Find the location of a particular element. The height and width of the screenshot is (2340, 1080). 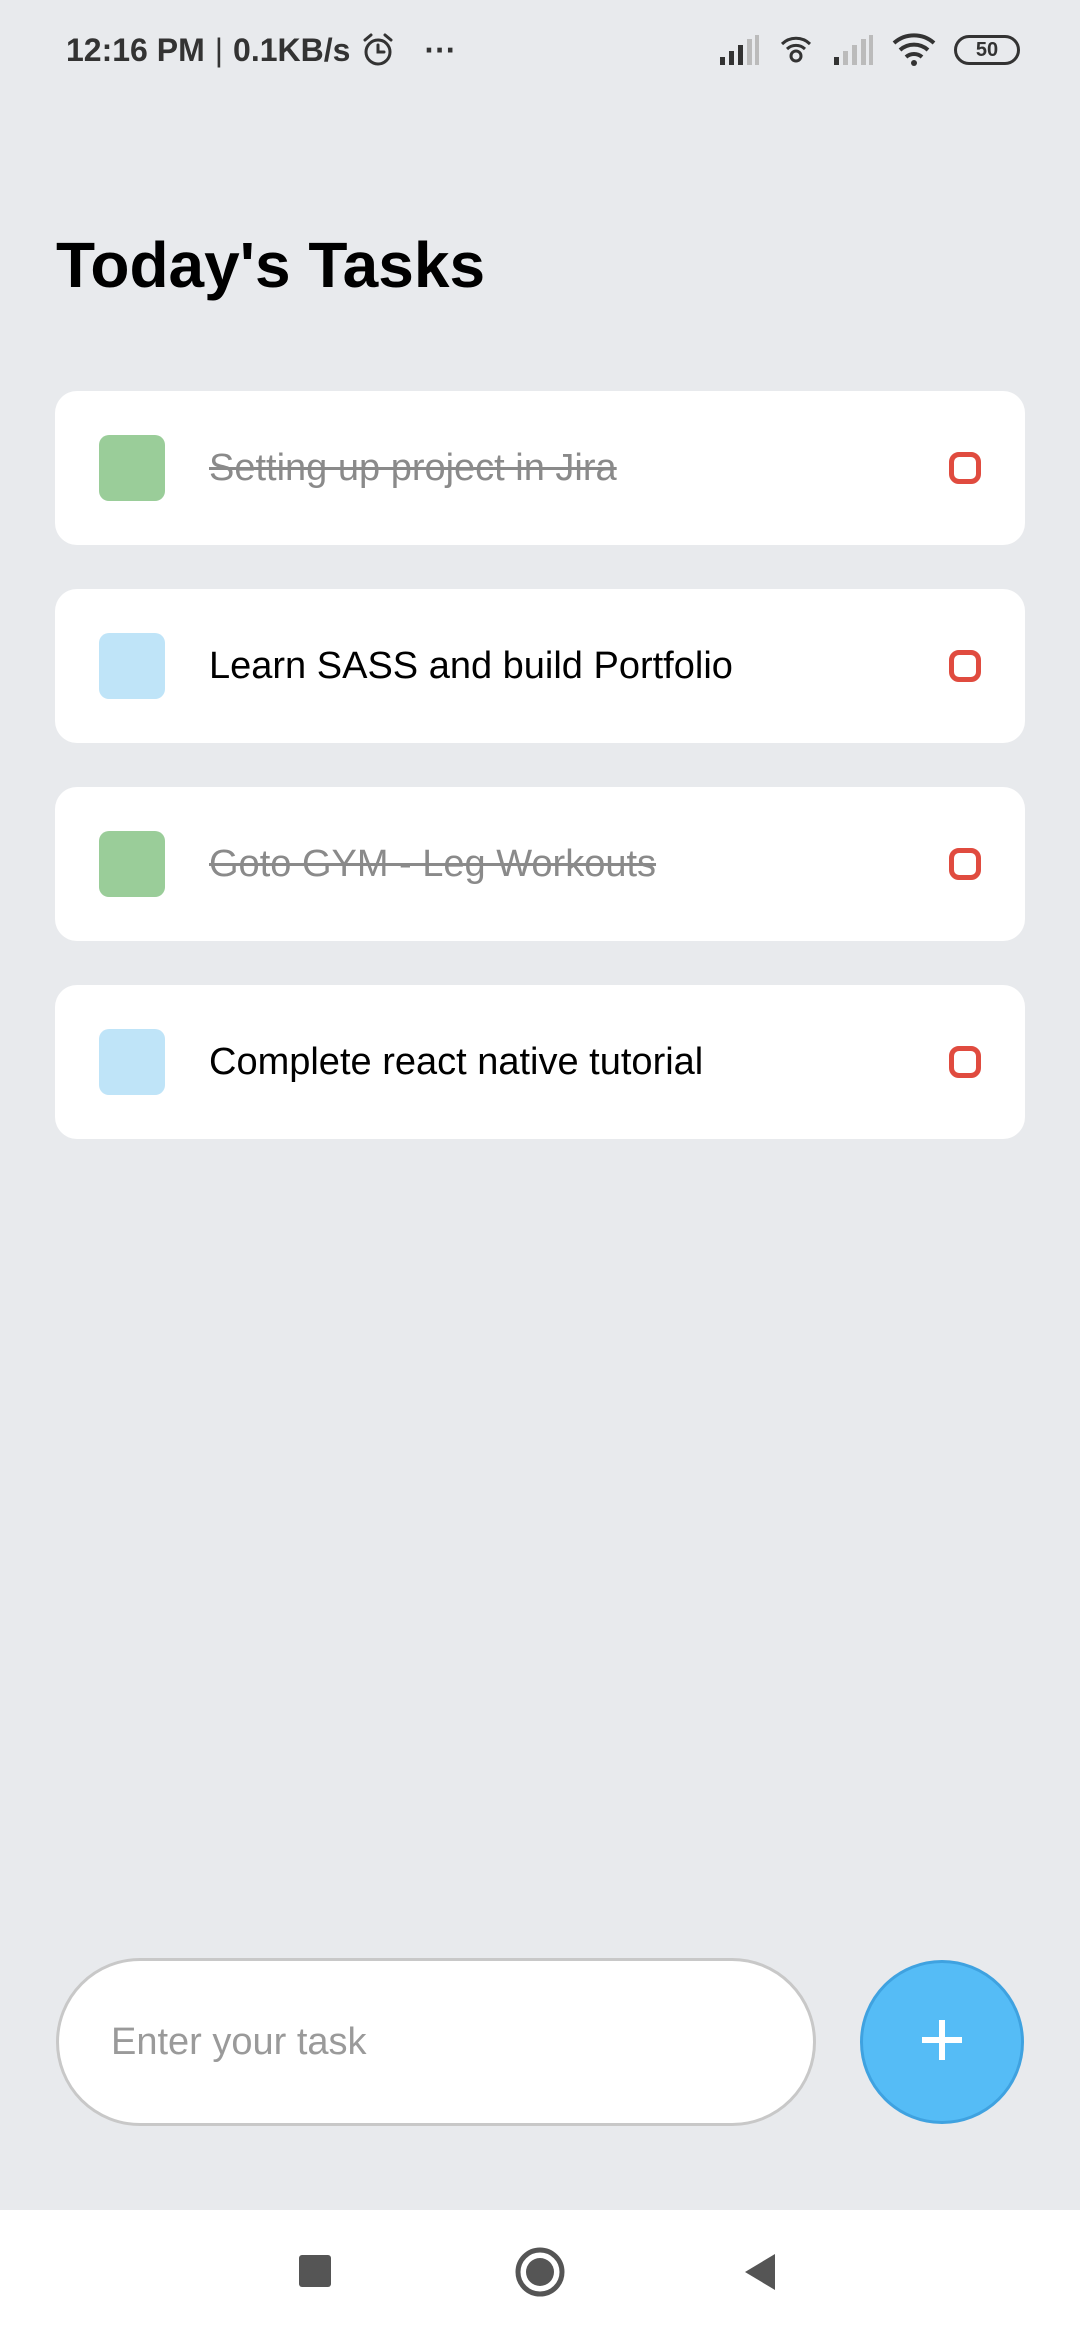

battery-icon: 50 is located at coordinates (987, 50).